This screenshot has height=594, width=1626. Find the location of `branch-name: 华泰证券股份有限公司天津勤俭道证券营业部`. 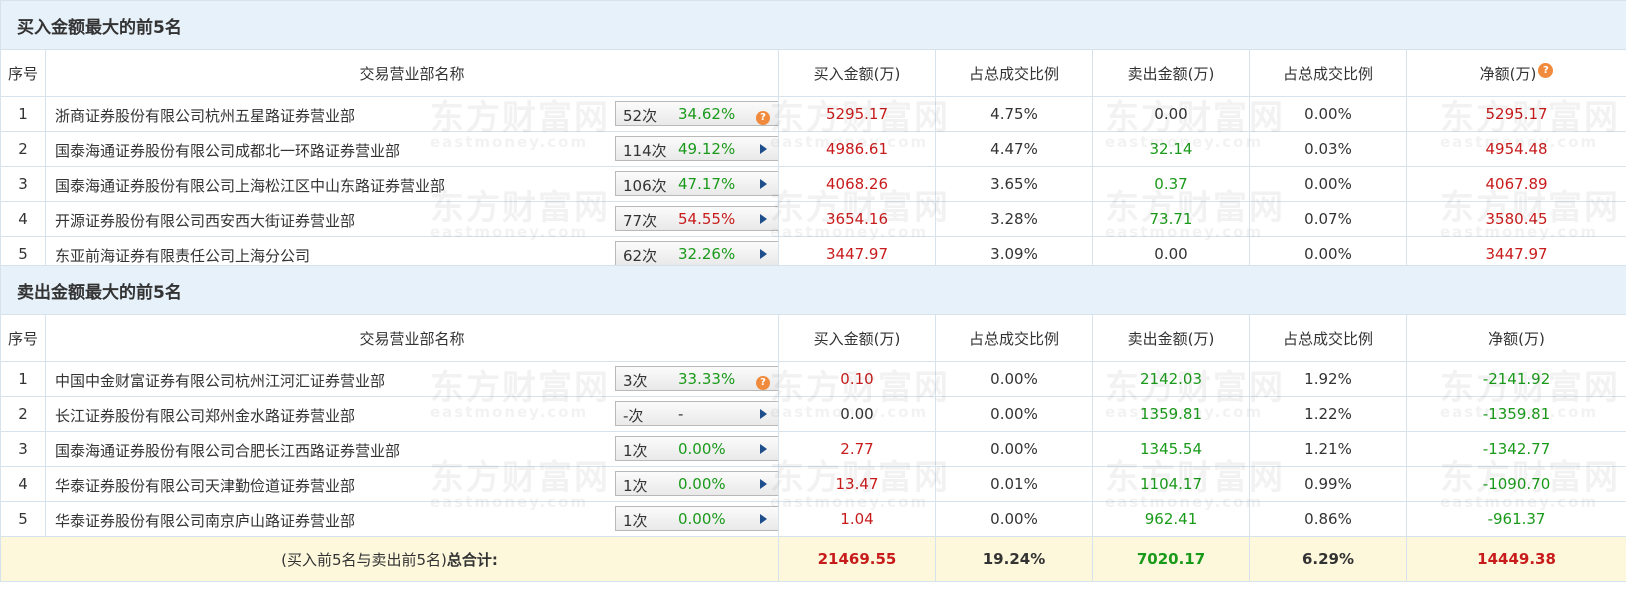

branch-name: 华泰证券股份有限公司天津勤俭道证券营业部 is located at coordinates (205, 485).